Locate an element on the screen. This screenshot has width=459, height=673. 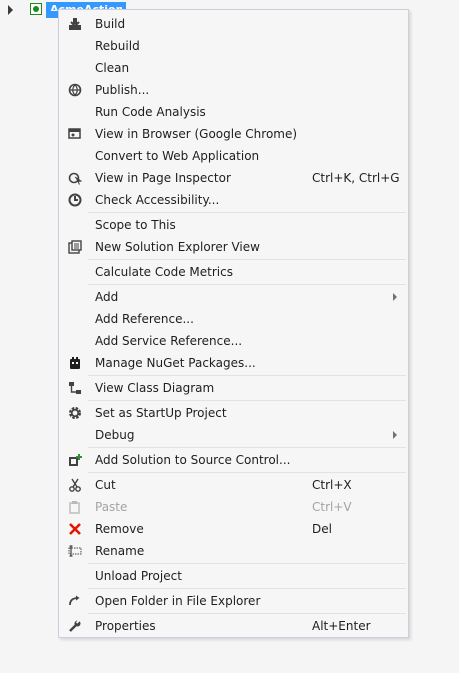
expand-arrow-icon is located at coordinates (10, 10).